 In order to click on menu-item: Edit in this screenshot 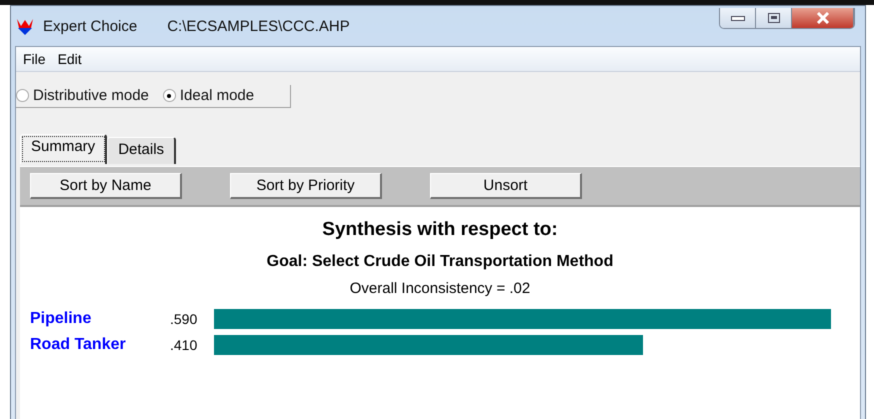, I will do `click(69, 59)`.